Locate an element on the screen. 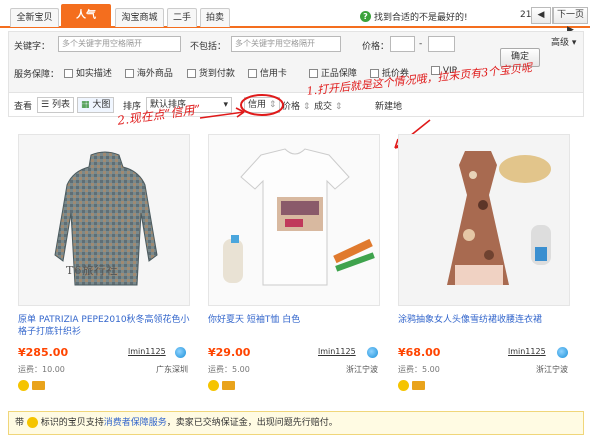 This screenshot has width=590, height=446. product-price: ¥285.00 is located at coordinates (43, 352).